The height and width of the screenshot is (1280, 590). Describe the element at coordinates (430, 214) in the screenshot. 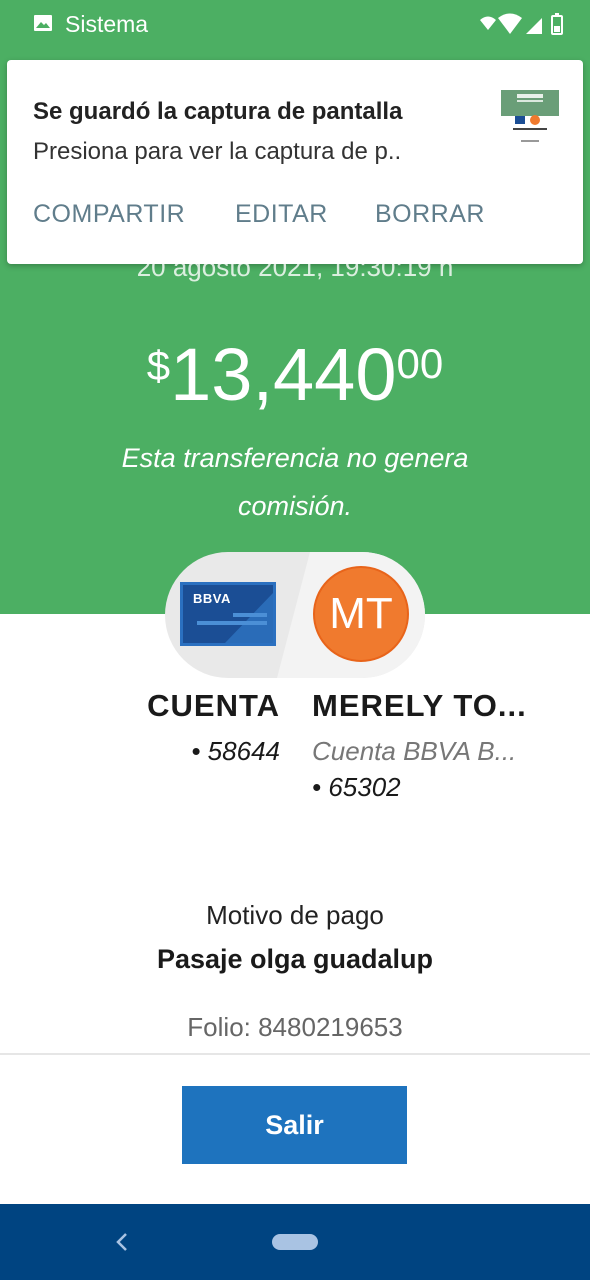

I see `delete-action: BORRAR` at that location.